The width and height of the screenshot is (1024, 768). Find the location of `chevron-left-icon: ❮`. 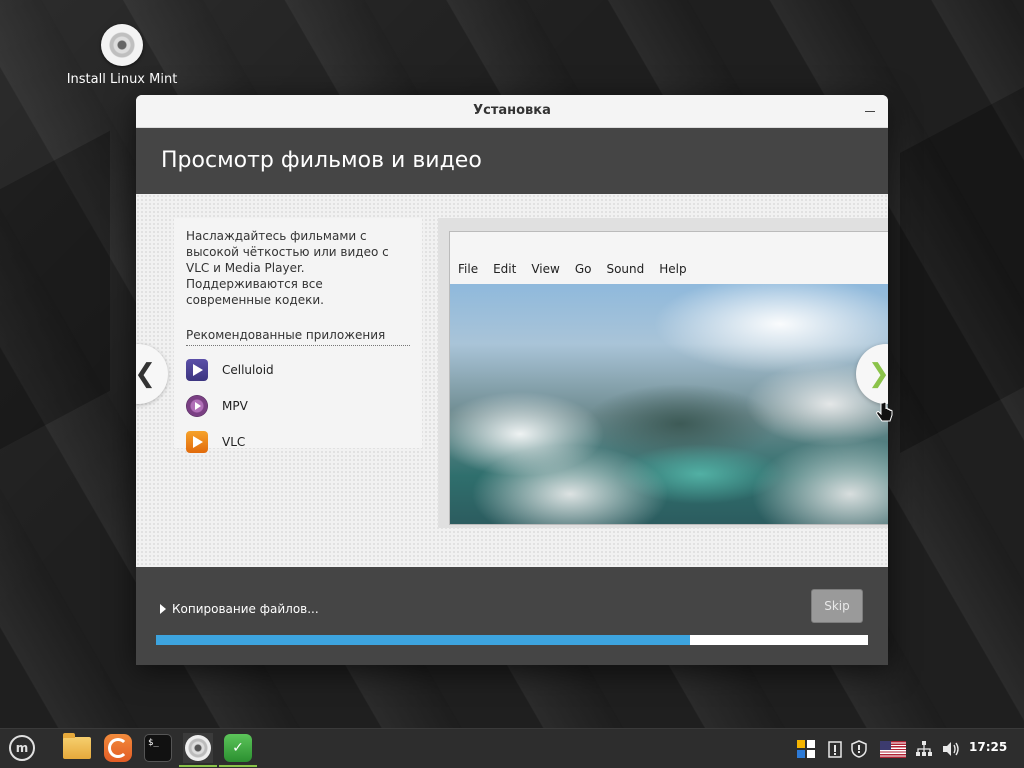

chevron-left-icon: ❮ is located at coordinates (146, 374).